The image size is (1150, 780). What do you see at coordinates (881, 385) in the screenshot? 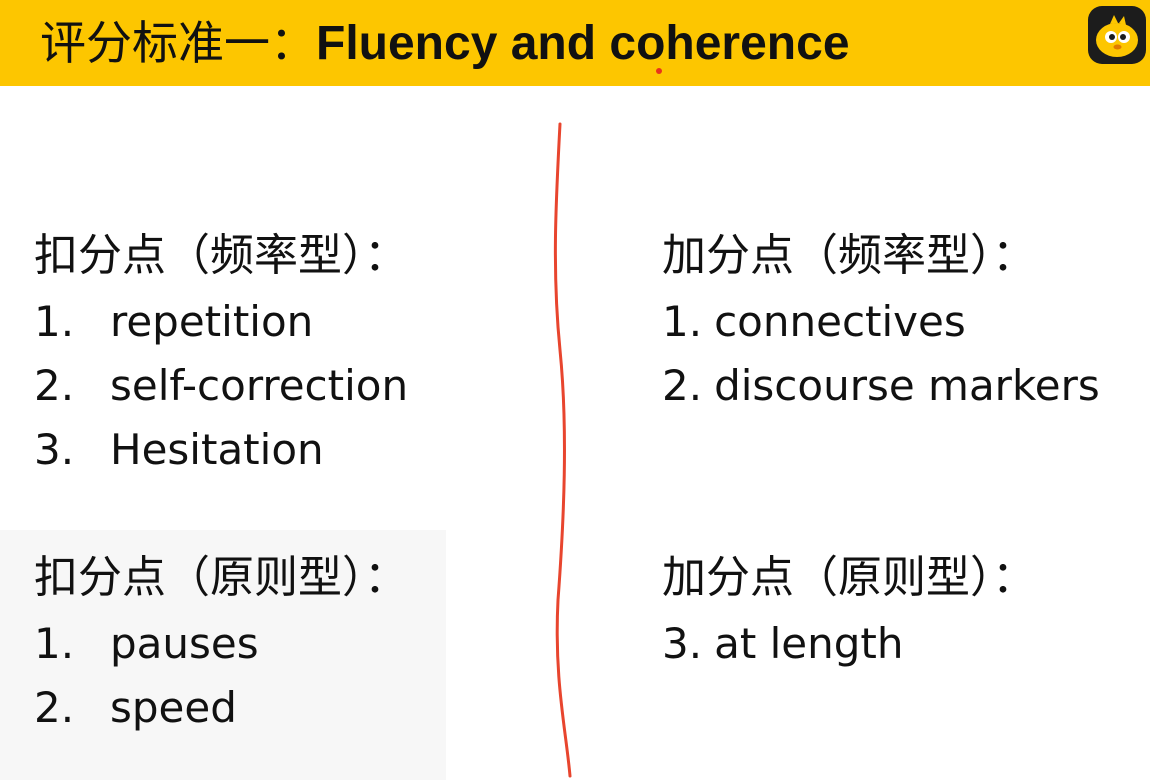
I see `list-item: 2. discourse markers` at bounding box center [881, 385].